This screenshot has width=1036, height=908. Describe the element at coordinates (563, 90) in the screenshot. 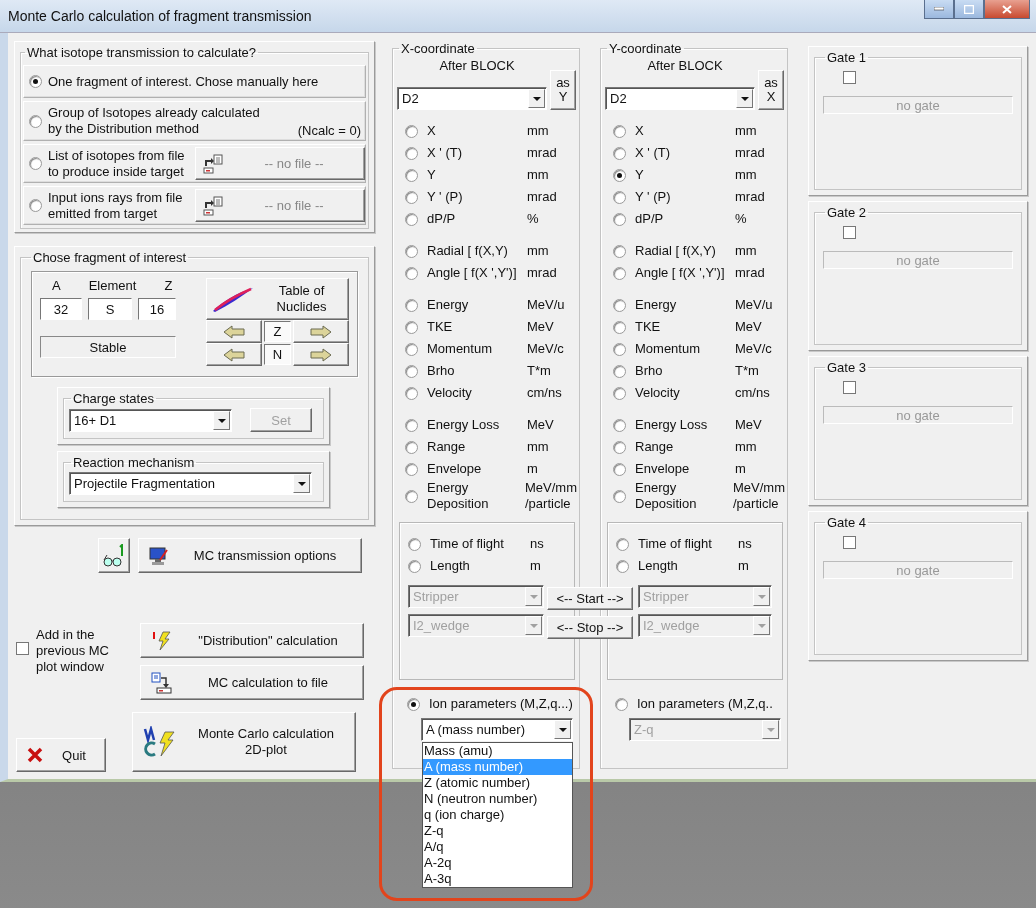

I see `swap-axis-button: as Y` at that location.